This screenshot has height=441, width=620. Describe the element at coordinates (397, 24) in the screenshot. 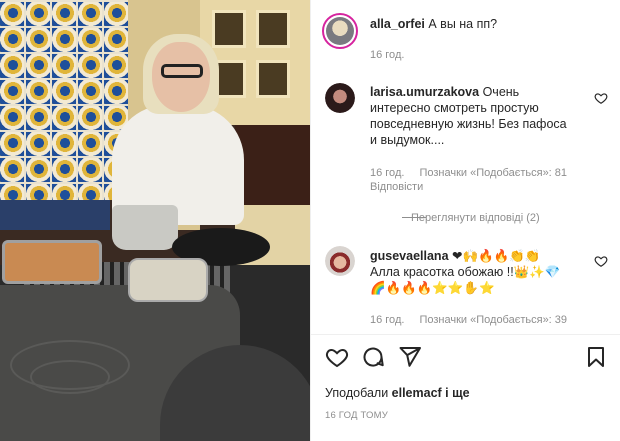

I see `author-username: alla_orfei` at that location.